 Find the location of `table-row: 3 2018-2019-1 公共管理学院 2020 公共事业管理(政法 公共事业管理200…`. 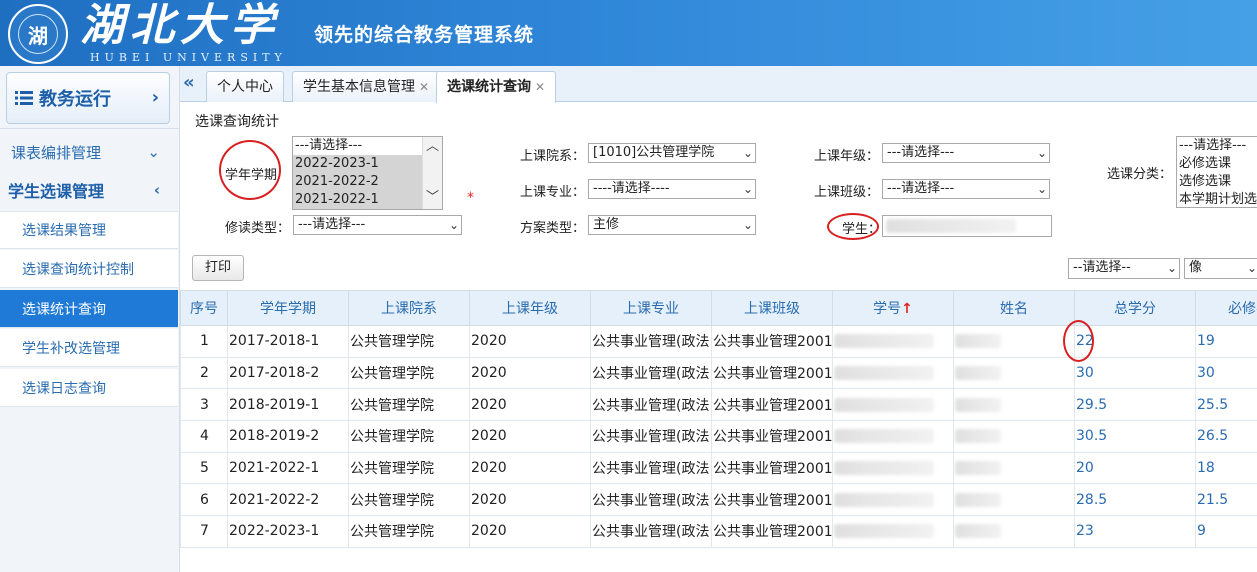

table-row: 3 2018-2019-1 公共管理学院 2020 公共事业管理(政法 公共事业管理200… is located at coordinates (718, 405).